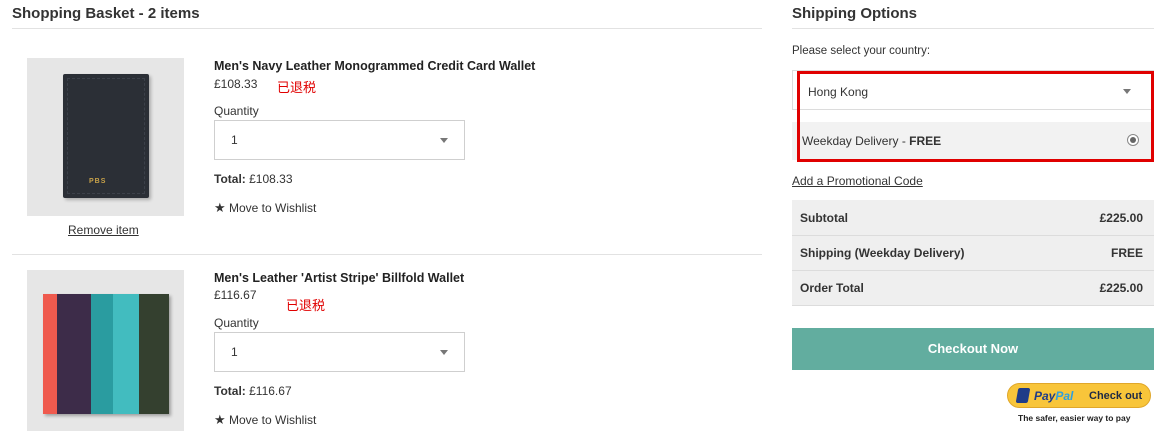 The height and width of the screenshot is (431, 1164). I want to click on basket-title: Shopping Basket - 2 items, so click(106, 13).